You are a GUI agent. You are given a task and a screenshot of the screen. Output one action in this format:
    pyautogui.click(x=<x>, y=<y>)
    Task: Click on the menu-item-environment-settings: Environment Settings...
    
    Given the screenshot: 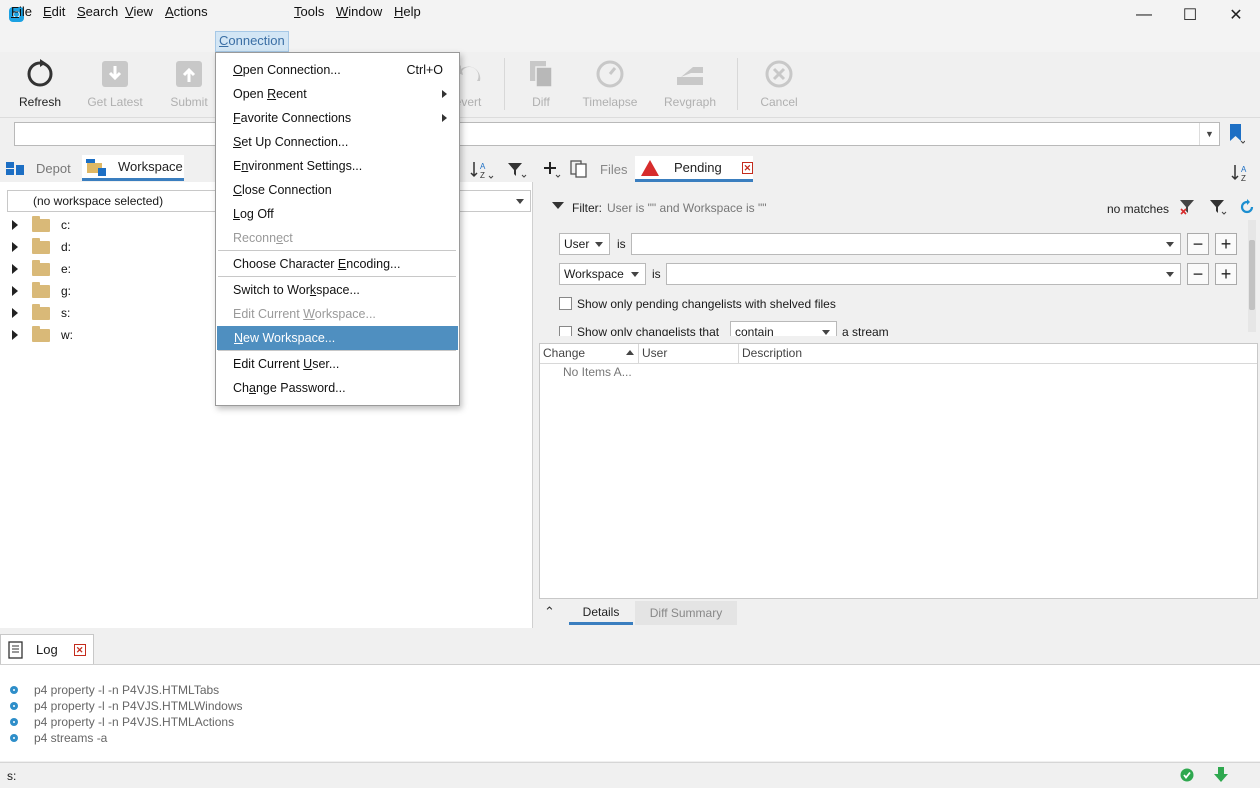 What is the action you would take?
    pyautogui.click(x=337, y=166)
    